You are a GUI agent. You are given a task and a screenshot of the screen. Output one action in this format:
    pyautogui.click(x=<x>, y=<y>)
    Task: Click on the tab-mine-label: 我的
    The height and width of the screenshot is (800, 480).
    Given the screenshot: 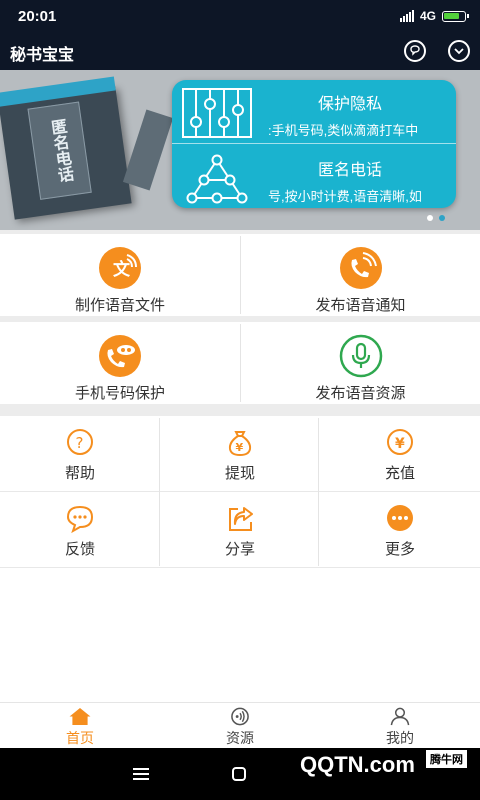 What is the action you would take?
    pyautogui.click(x=400, y=738)
    